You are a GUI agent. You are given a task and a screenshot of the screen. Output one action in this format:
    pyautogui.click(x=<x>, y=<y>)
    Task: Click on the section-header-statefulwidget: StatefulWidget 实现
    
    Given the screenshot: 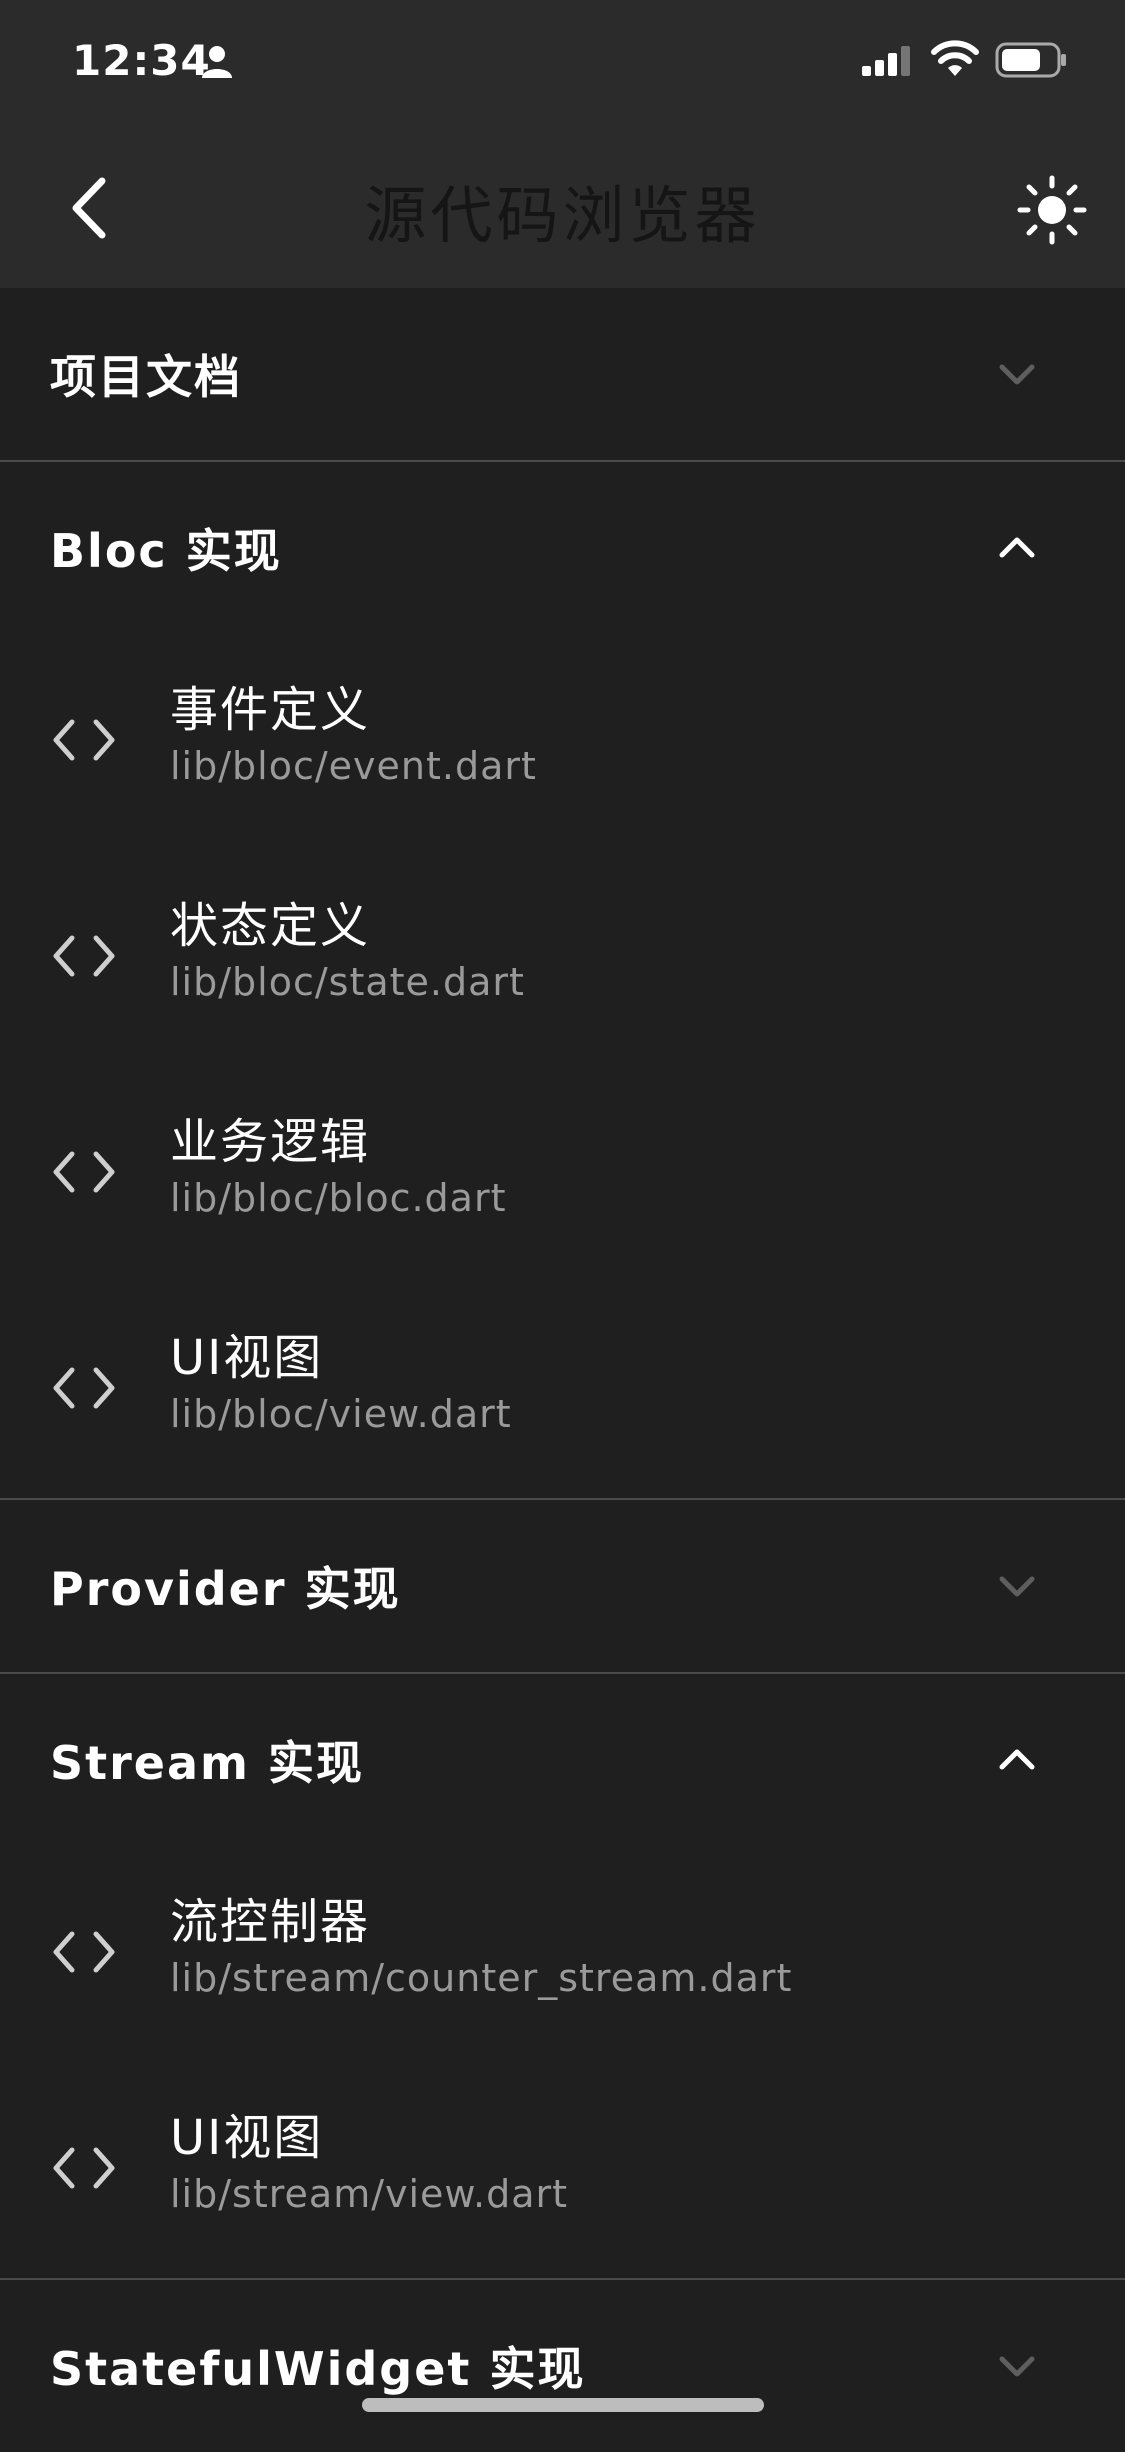 What is the action you would take?
    pyautogui.click(x=562, y=2366)
    